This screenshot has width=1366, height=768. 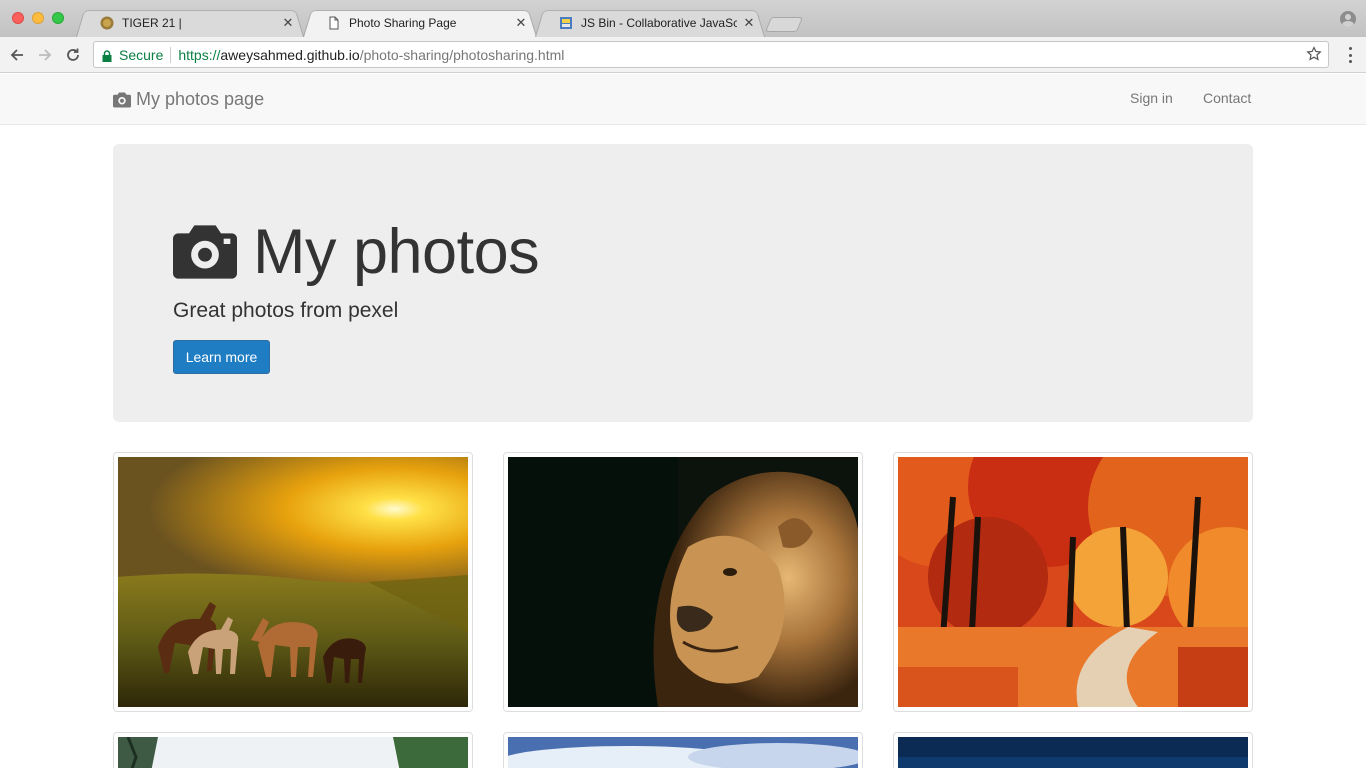 What do you see at coordinates (171, 54) in the screenshot?
I see `divider` at bounding box center [171, 54].